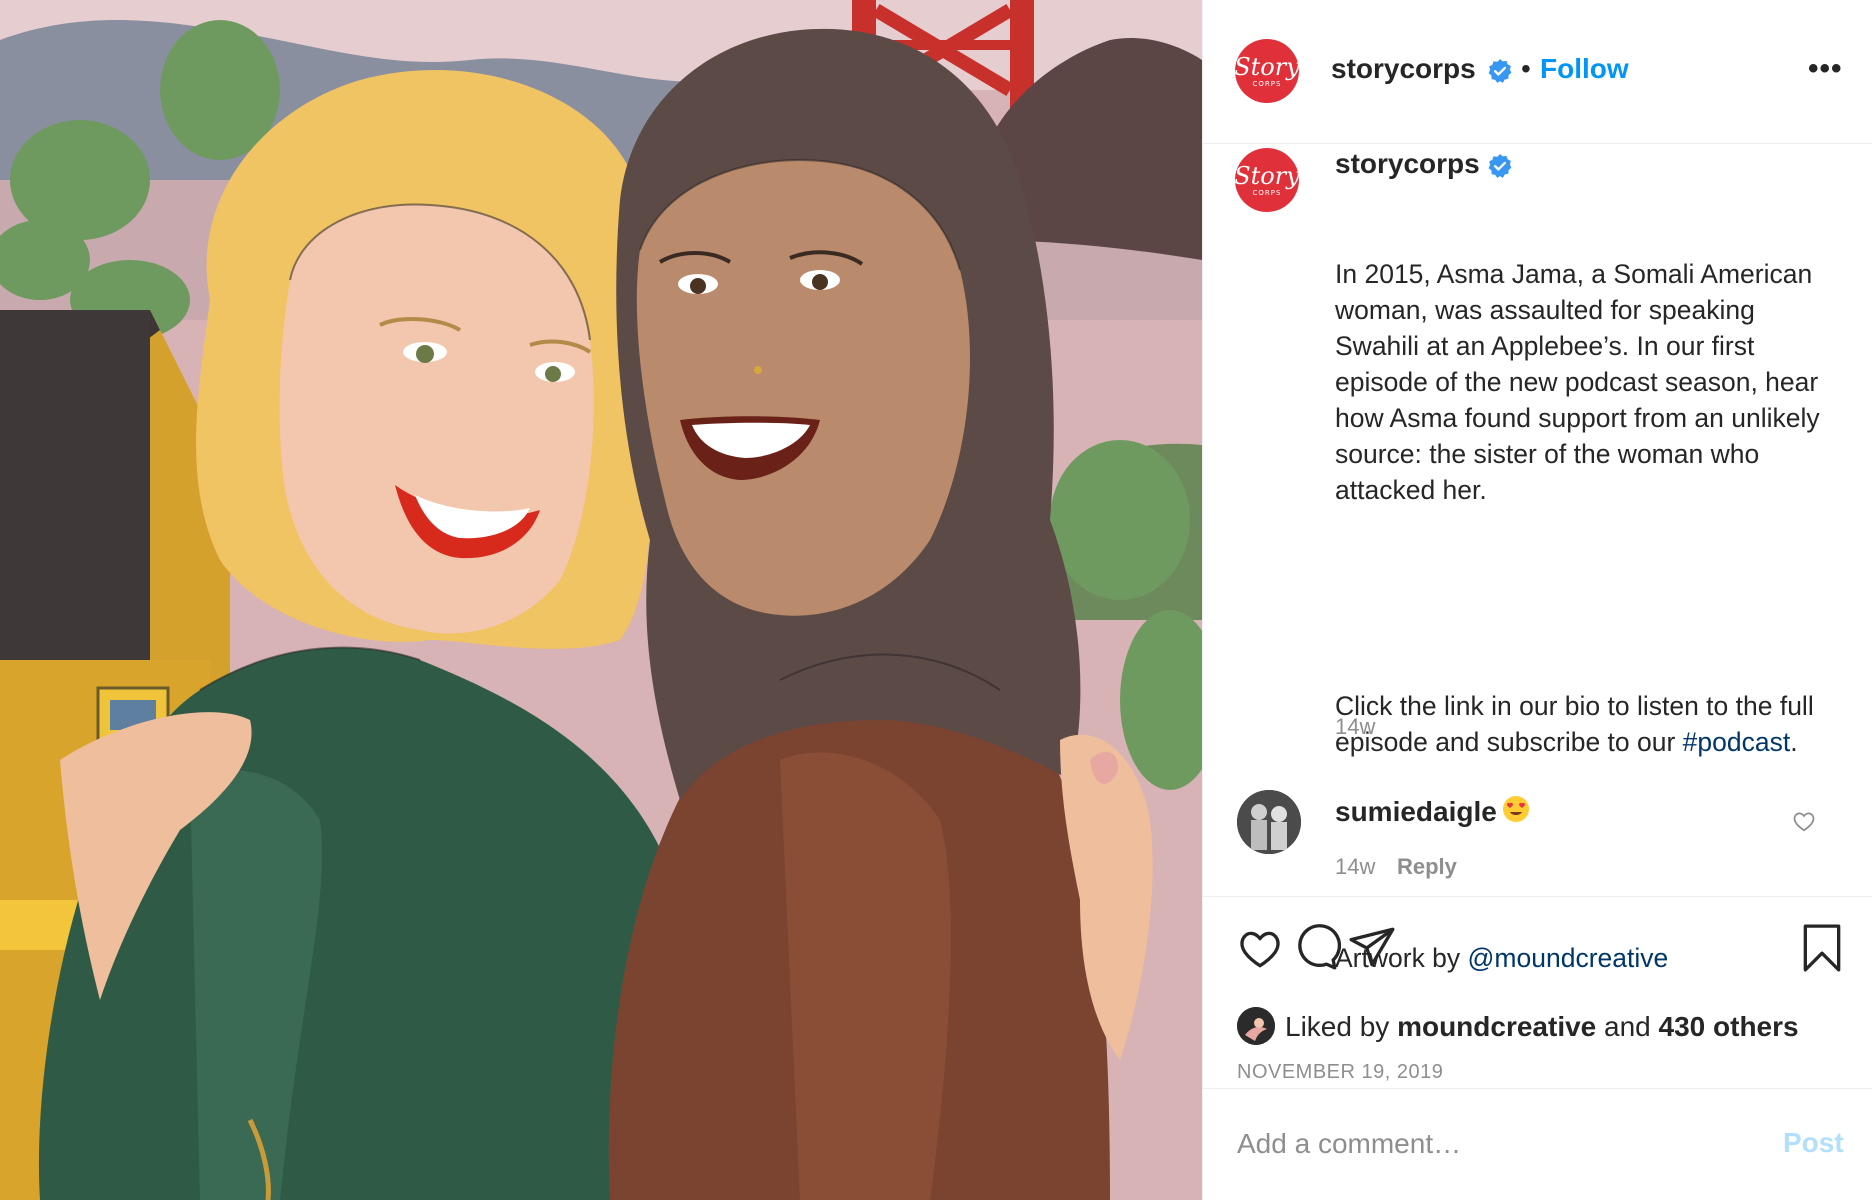 This screenshot has height=1201, width=1872. I want to click on caption-paragraph-2-end: ., so click(1794, 742).